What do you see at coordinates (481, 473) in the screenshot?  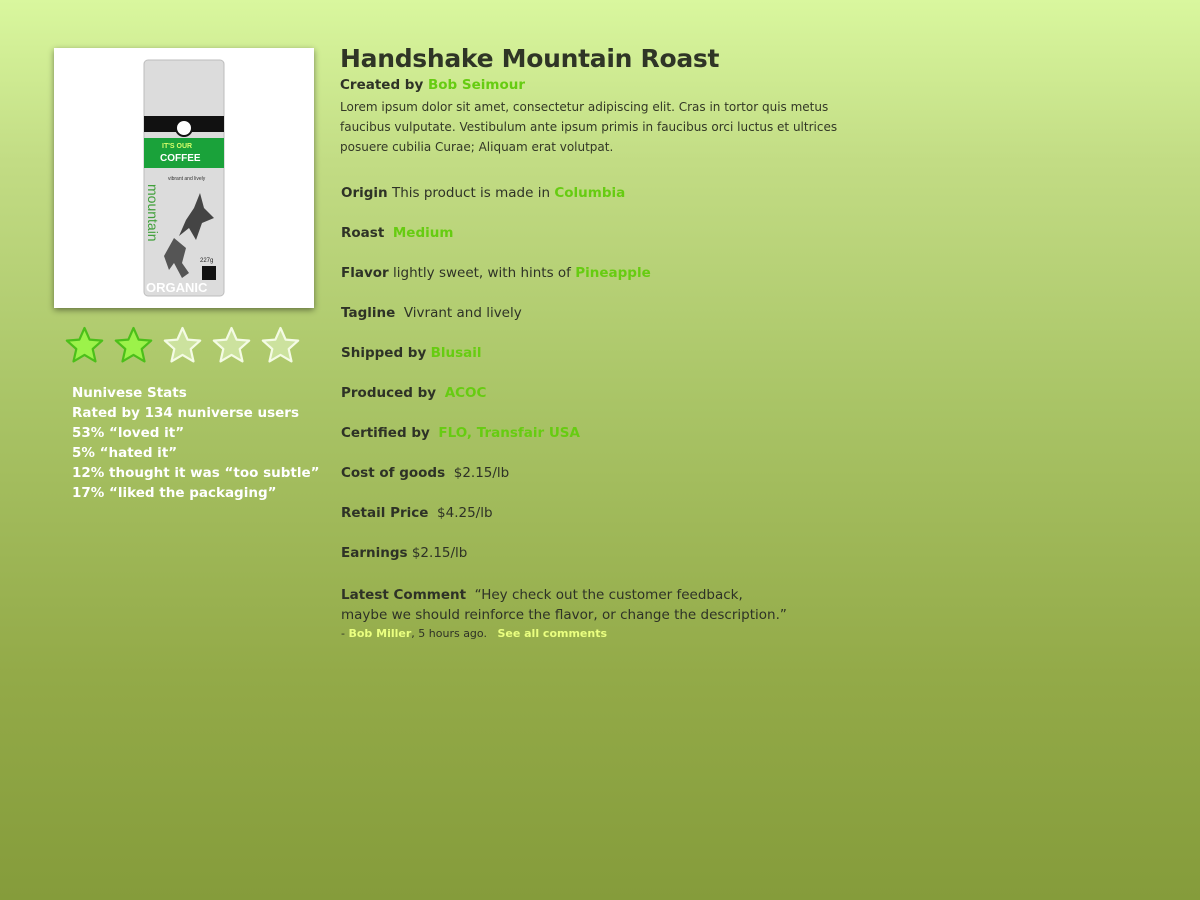 I see `cost-value: $2.15/lb` at bounding box center [481, 473].